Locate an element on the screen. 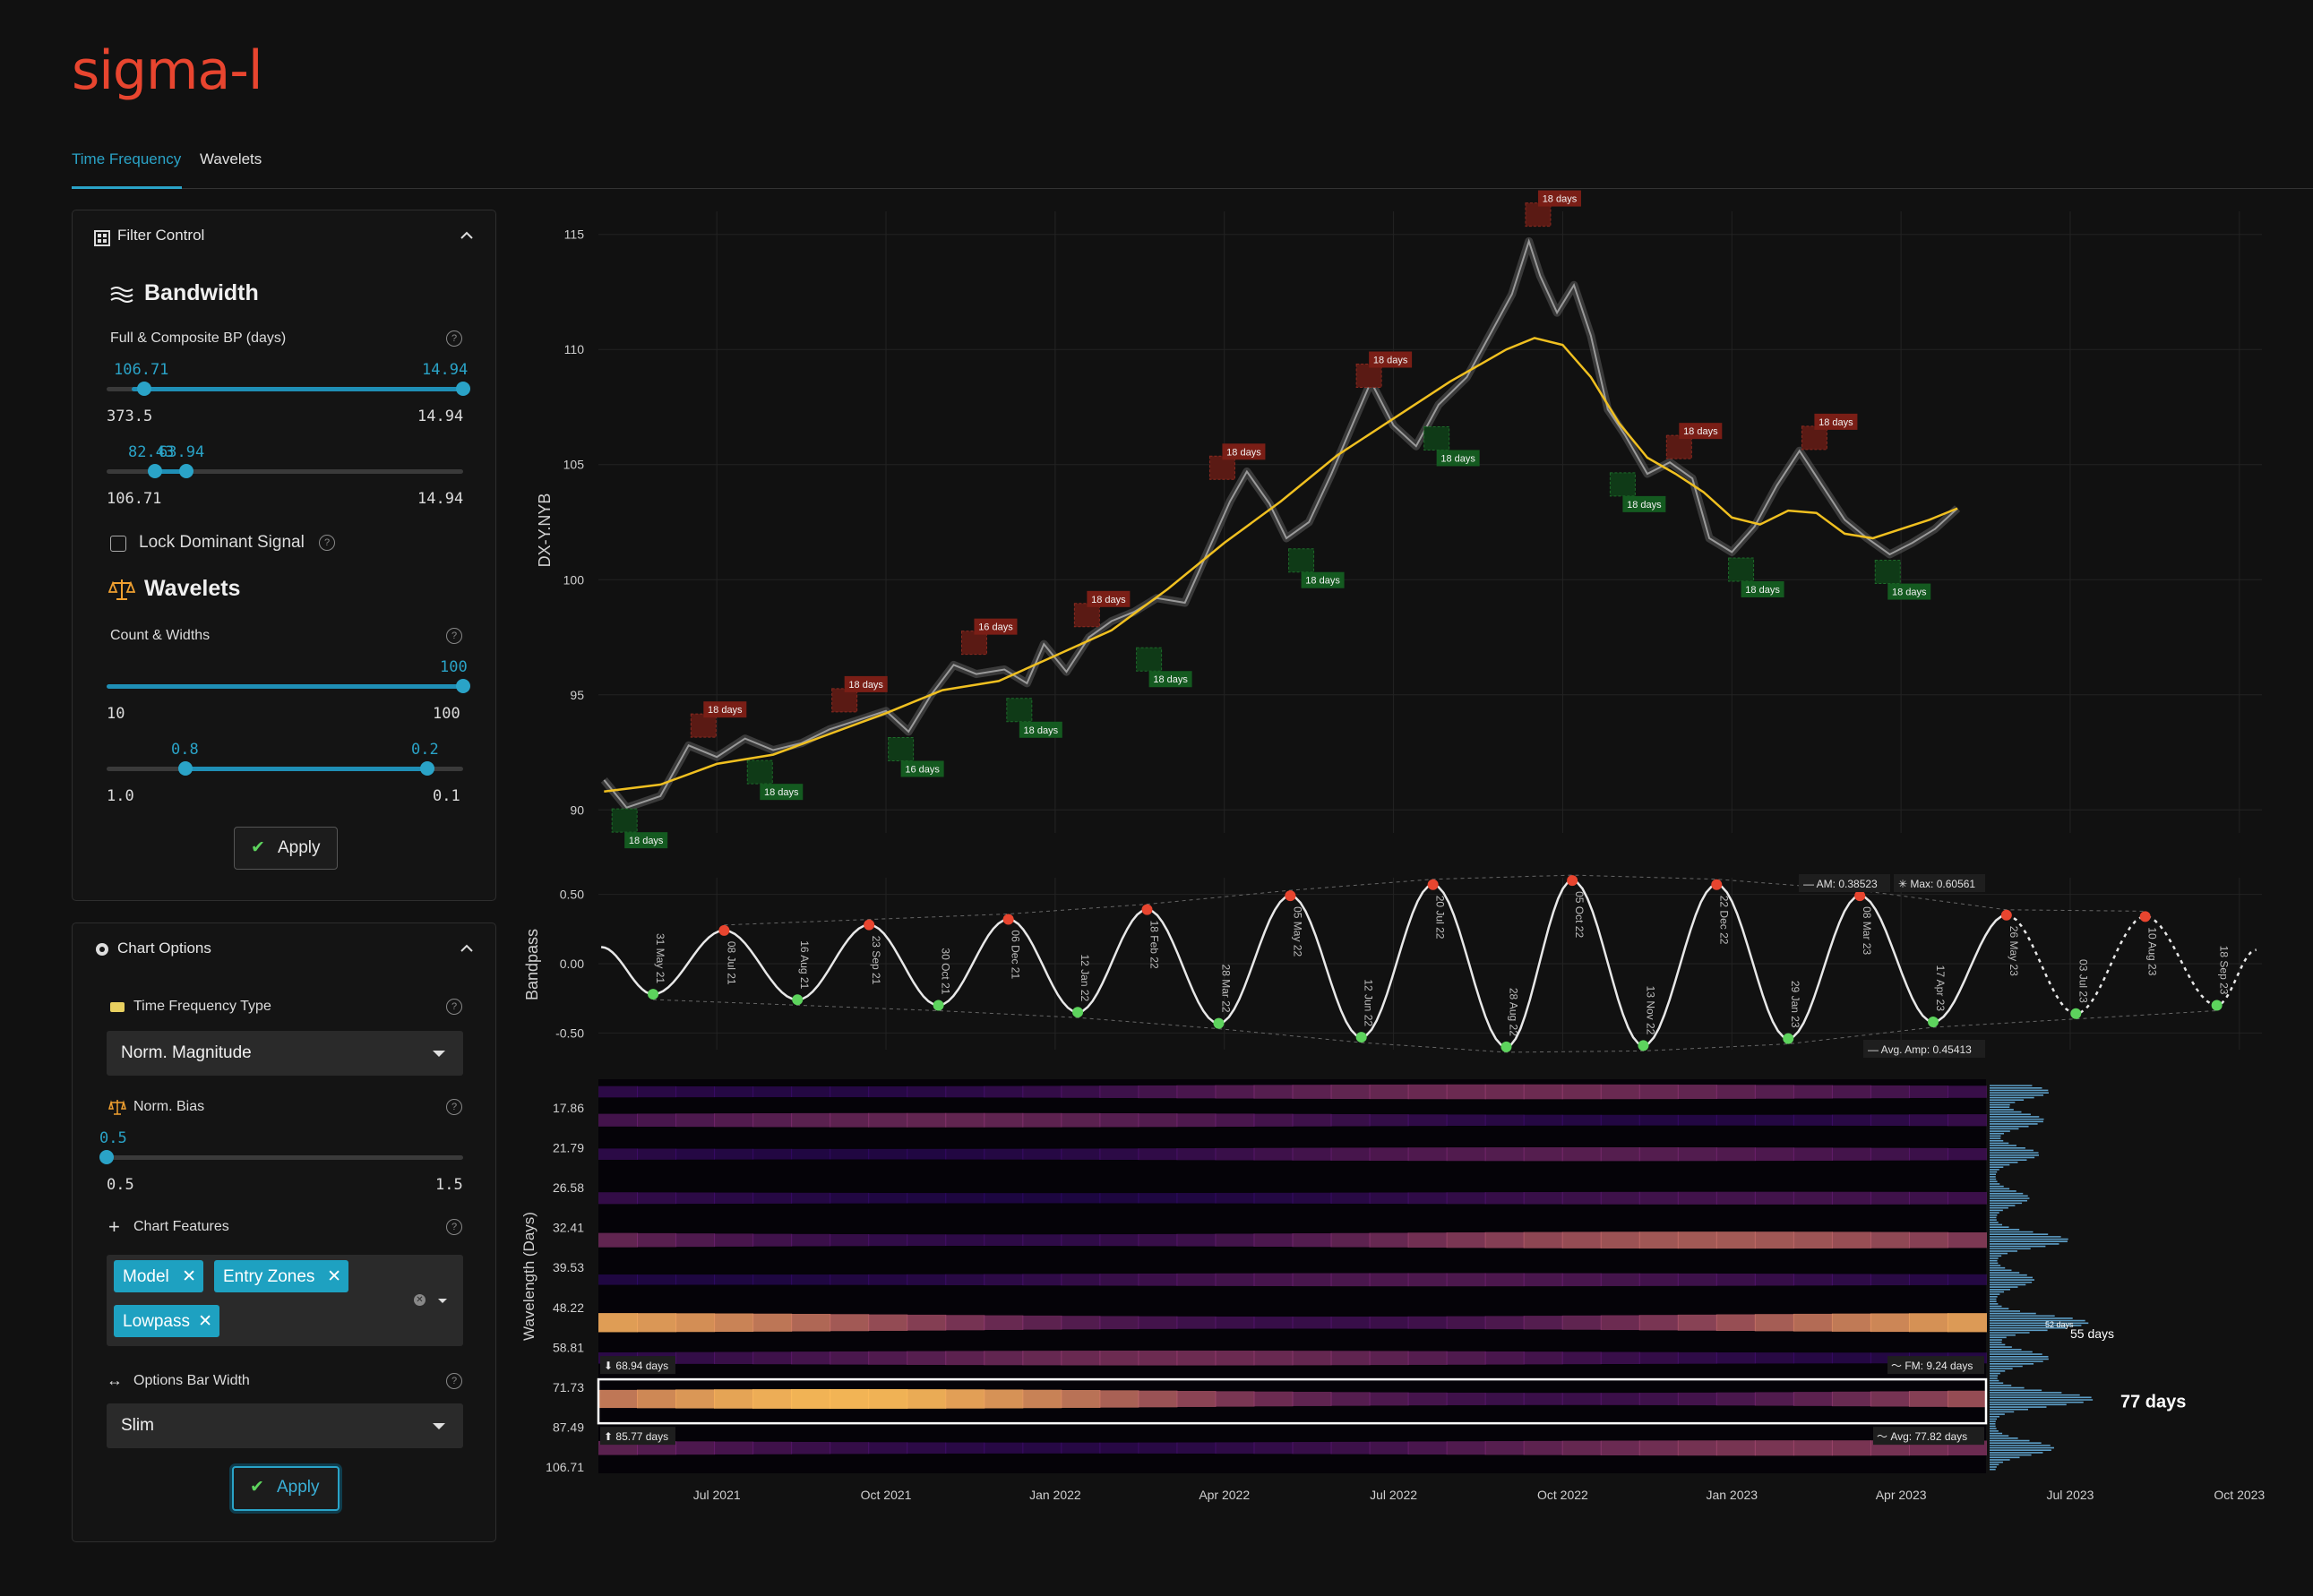  y-tick-label: 48.22 is located at coordinates (568, 1308).